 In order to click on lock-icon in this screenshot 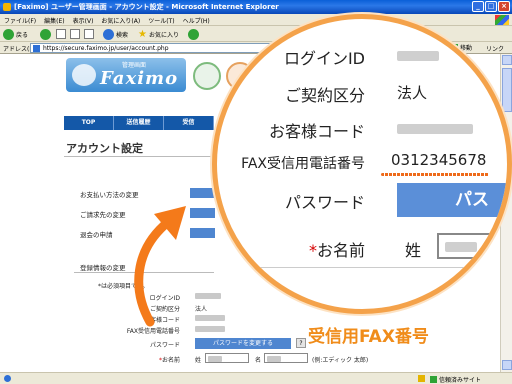, I will do `click(421, 378)`.